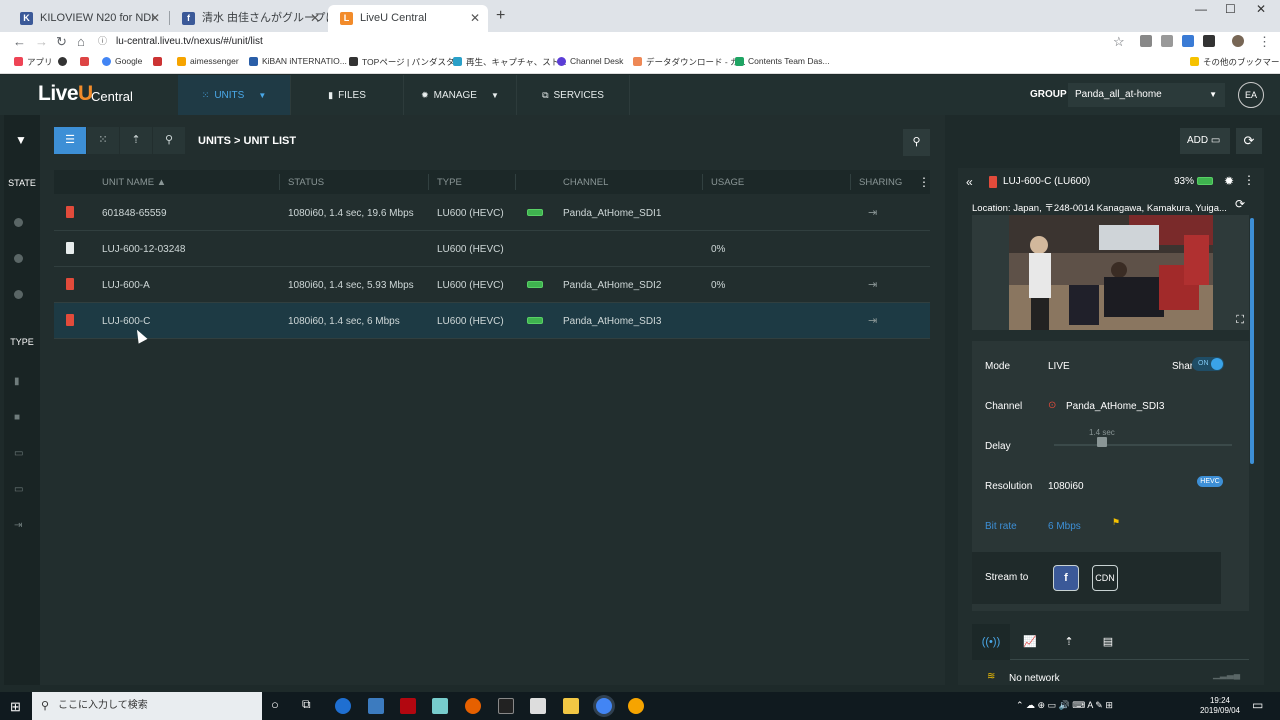 Image resolution: width=1280 pixels, height=720 pixels. Describe the element at coordinates (306, 704) in the screenshot. I see `task-view-icon: ⧉` at that location.